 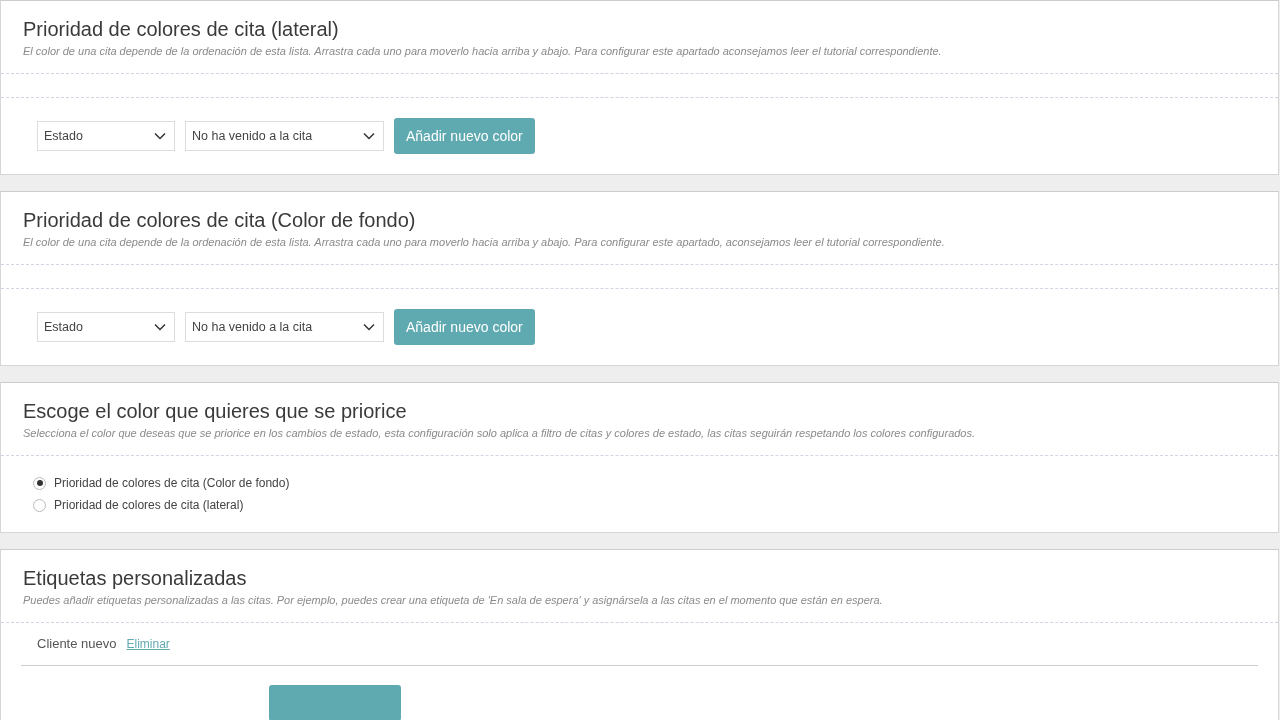 I want to click on section-description: El color de una cita depende de la ordenación de esta lista. Arrastra cada uno para moverlo hacia arriba y abajo. Para configurar este apartado aconsejamos leer el tutorial correspondiente., so click(x=483, y=51).